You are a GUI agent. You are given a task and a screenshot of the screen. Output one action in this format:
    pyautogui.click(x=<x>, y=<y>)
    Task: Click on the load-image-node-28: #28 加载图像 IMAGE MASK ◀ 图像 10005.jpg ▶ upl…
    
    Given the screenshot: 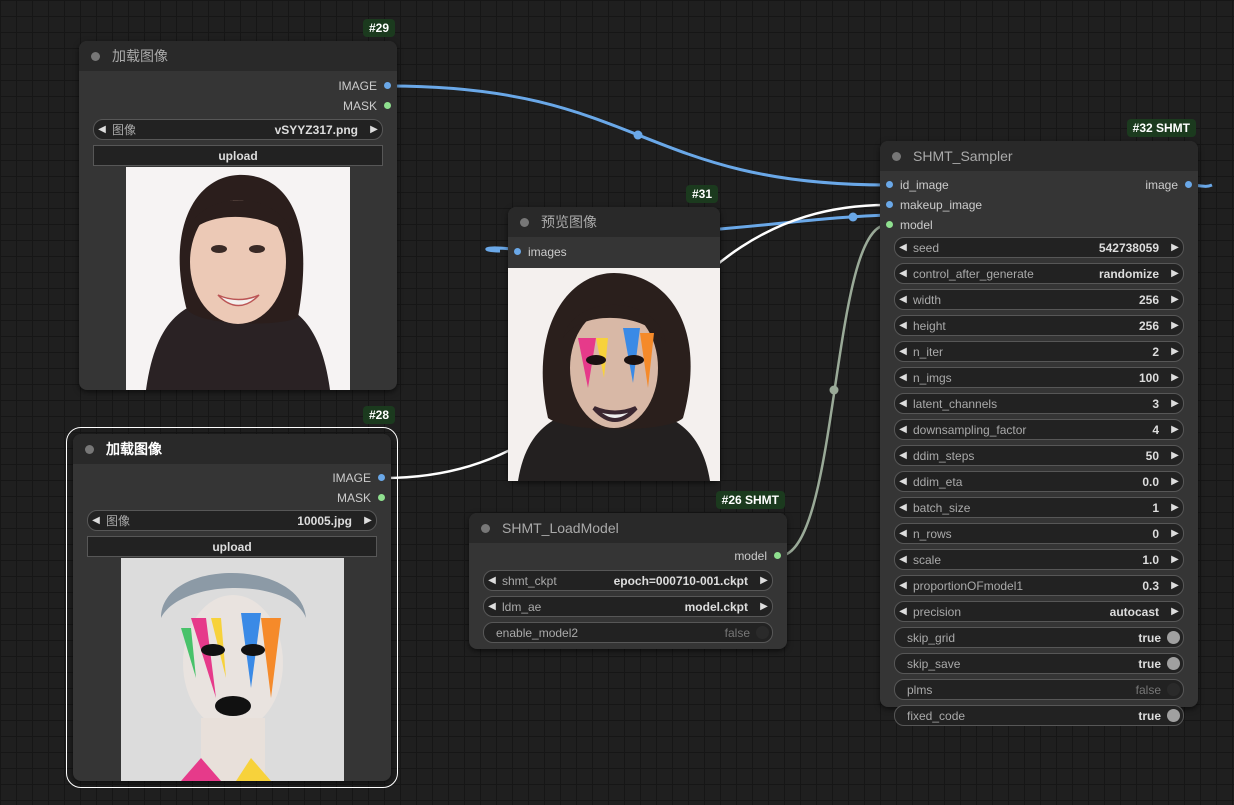 What is the action you would take?
    pyautogui.click(x=232, y=597)
    